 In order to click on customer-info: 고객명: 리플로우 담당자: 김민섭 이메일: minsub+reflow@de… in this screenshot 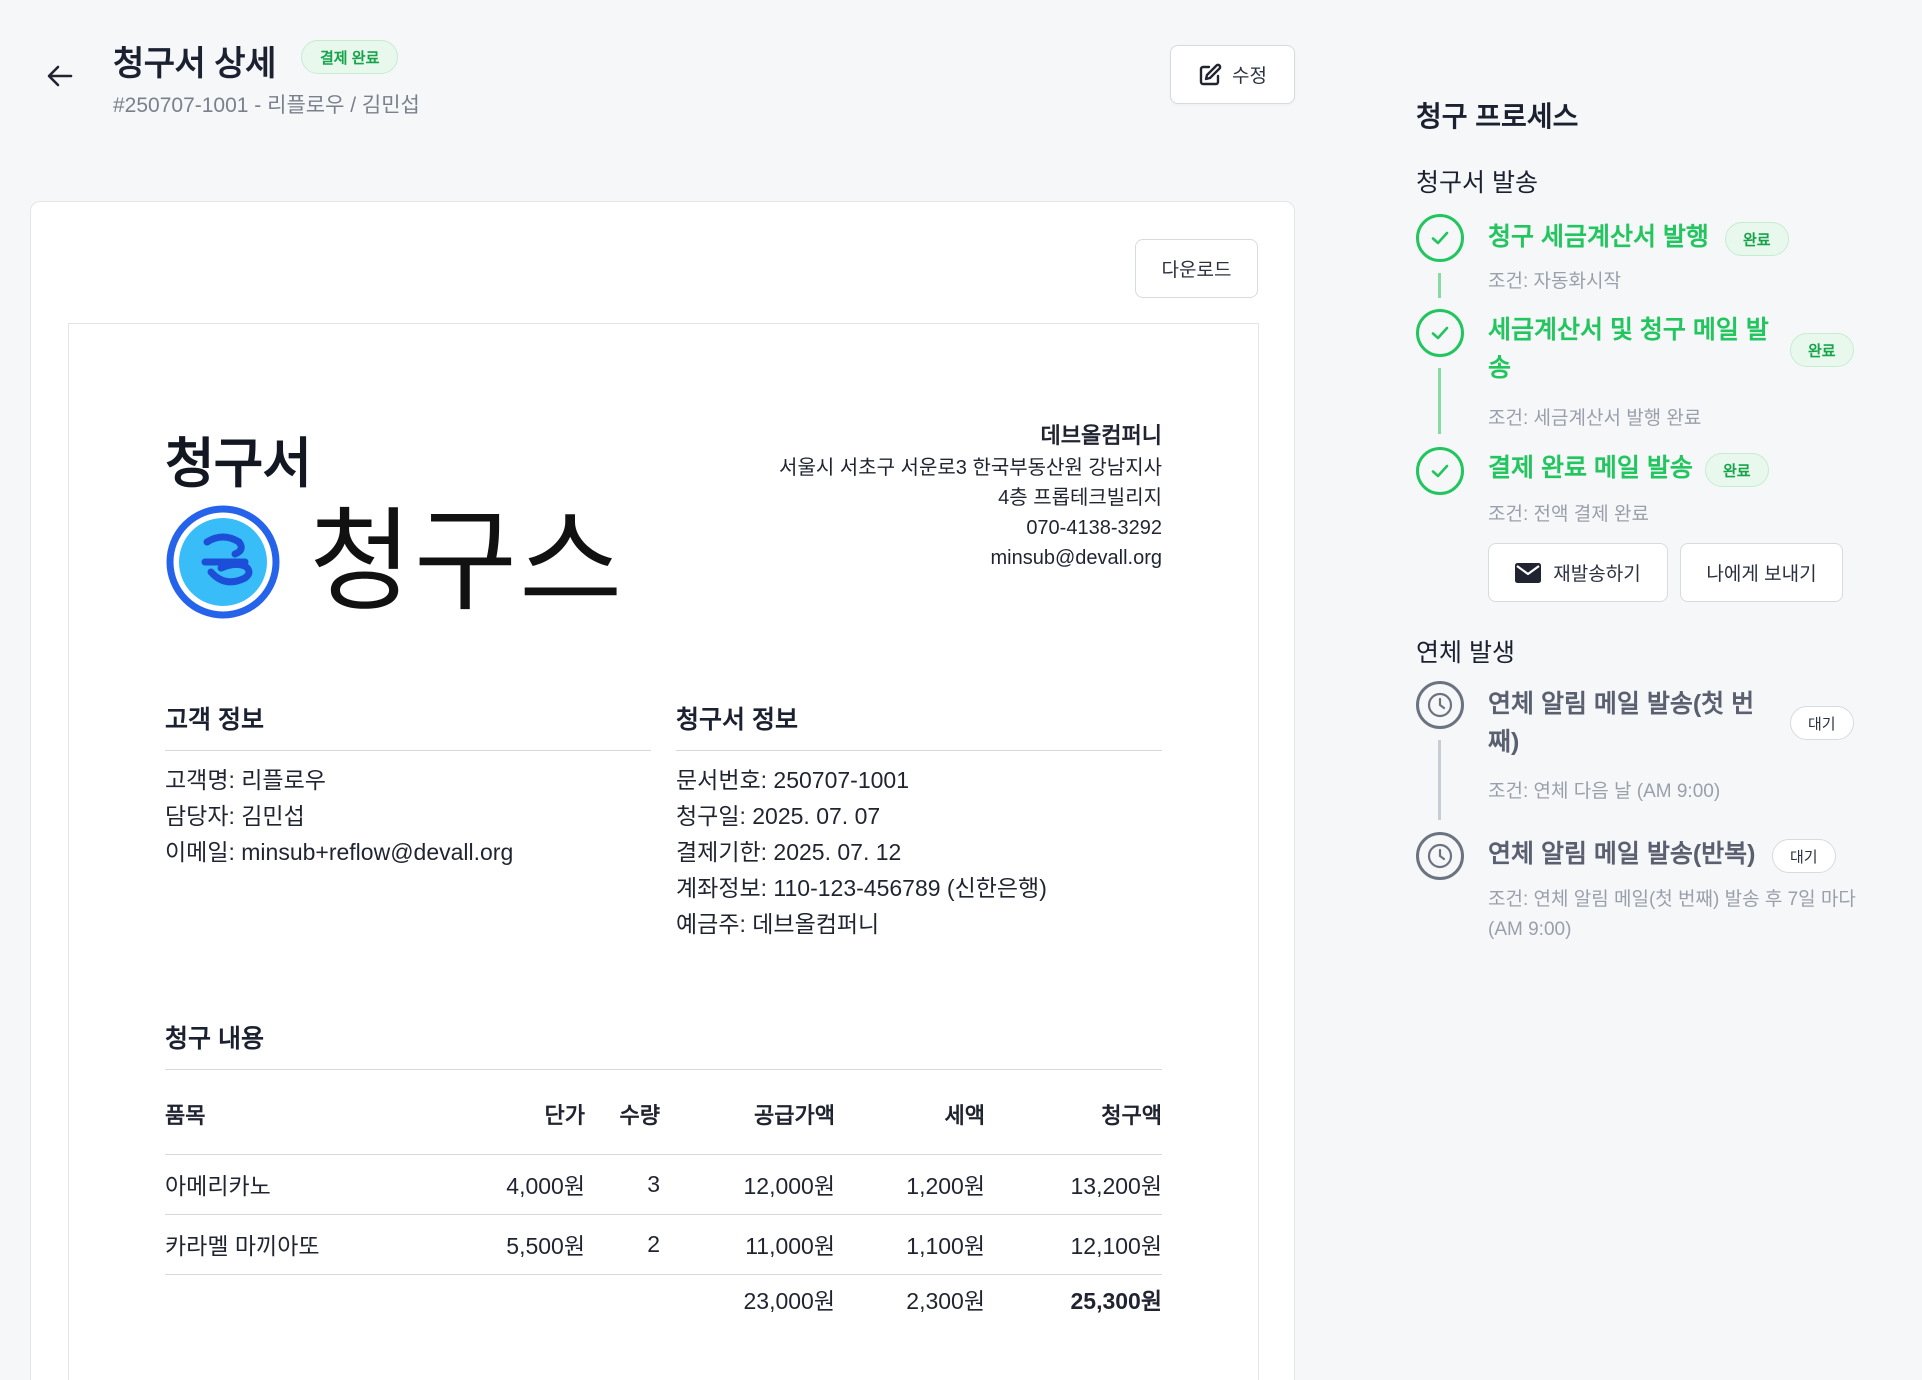, I will do `click(339, 816)`.